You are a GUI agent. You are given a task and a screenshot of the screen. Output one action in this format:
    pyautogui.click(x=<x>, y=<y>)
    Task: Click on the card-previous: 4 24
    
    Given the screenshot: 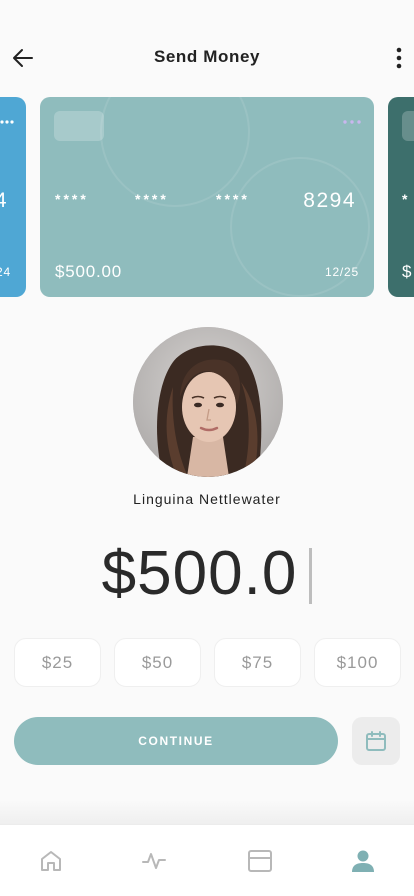 What is the action you would take?
    pyautogui.click(x=13, y=197)
    